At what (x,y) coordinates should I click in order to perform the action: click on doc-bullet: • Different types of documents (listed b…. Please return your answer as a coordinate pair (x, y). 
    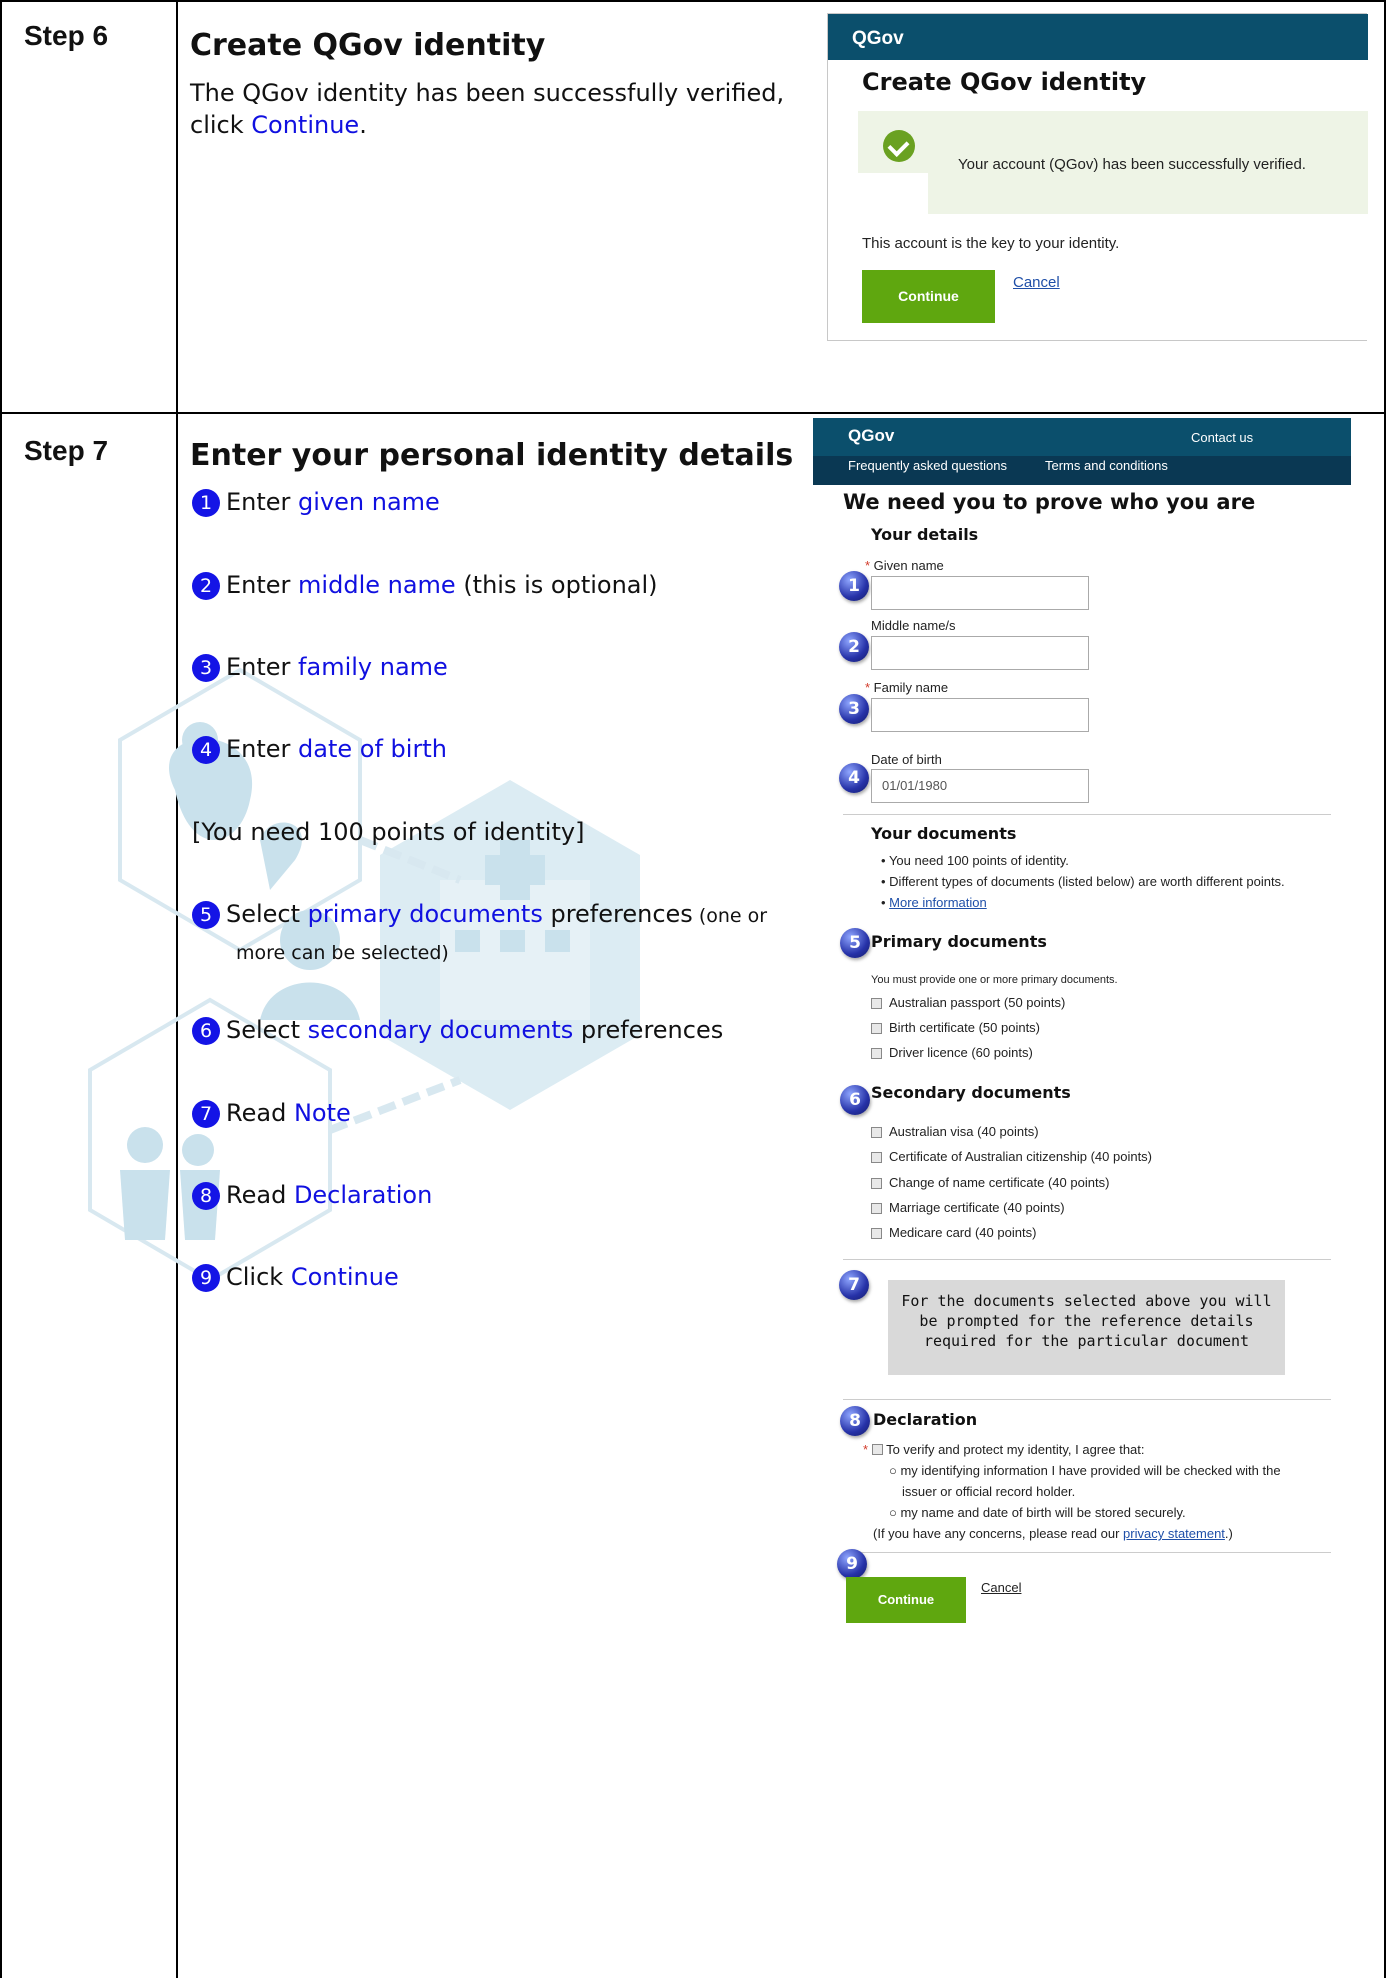
    Looking at the image, I should click on (1083, 881).